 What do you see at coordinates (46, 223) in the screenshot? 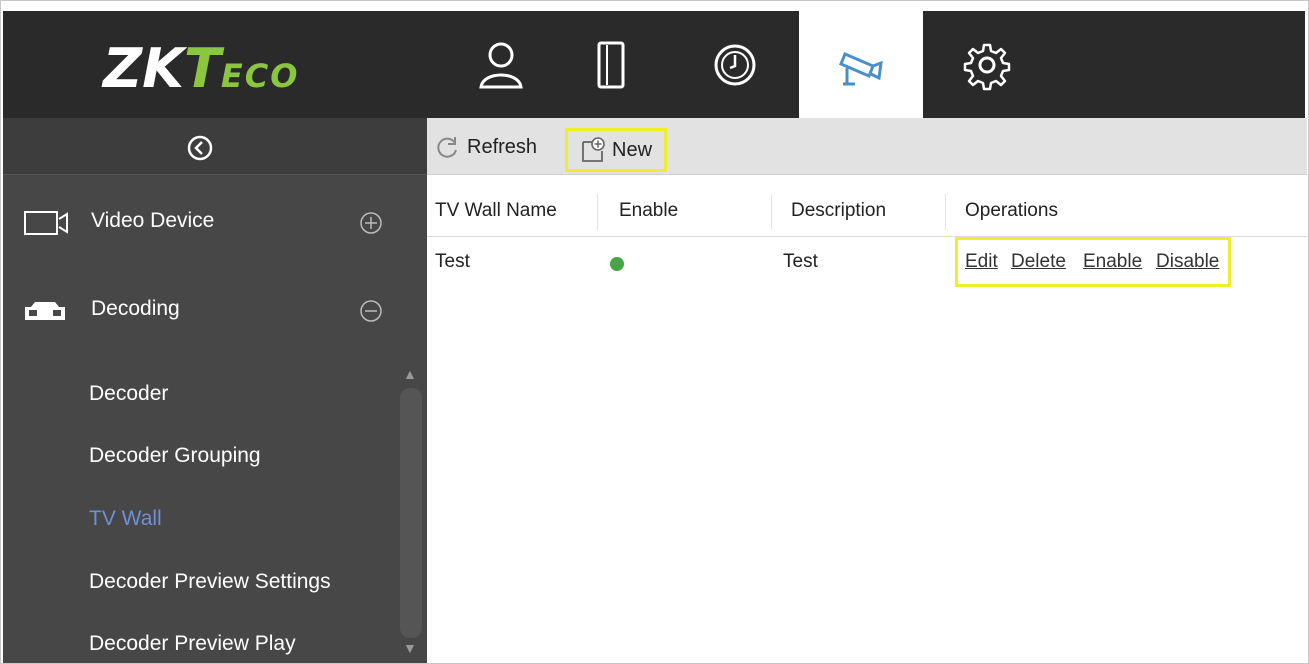
I see `video-camera-icon` at bounding box center [46, 223].